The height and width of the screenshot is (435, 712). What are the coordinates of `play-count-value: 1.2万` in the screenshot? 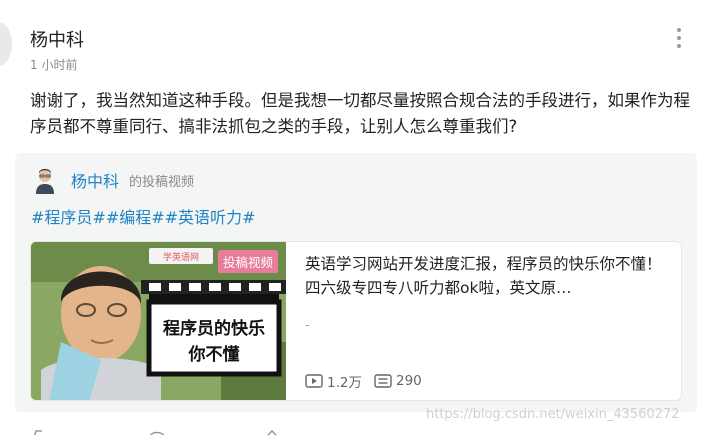 It's located at (344, 383).